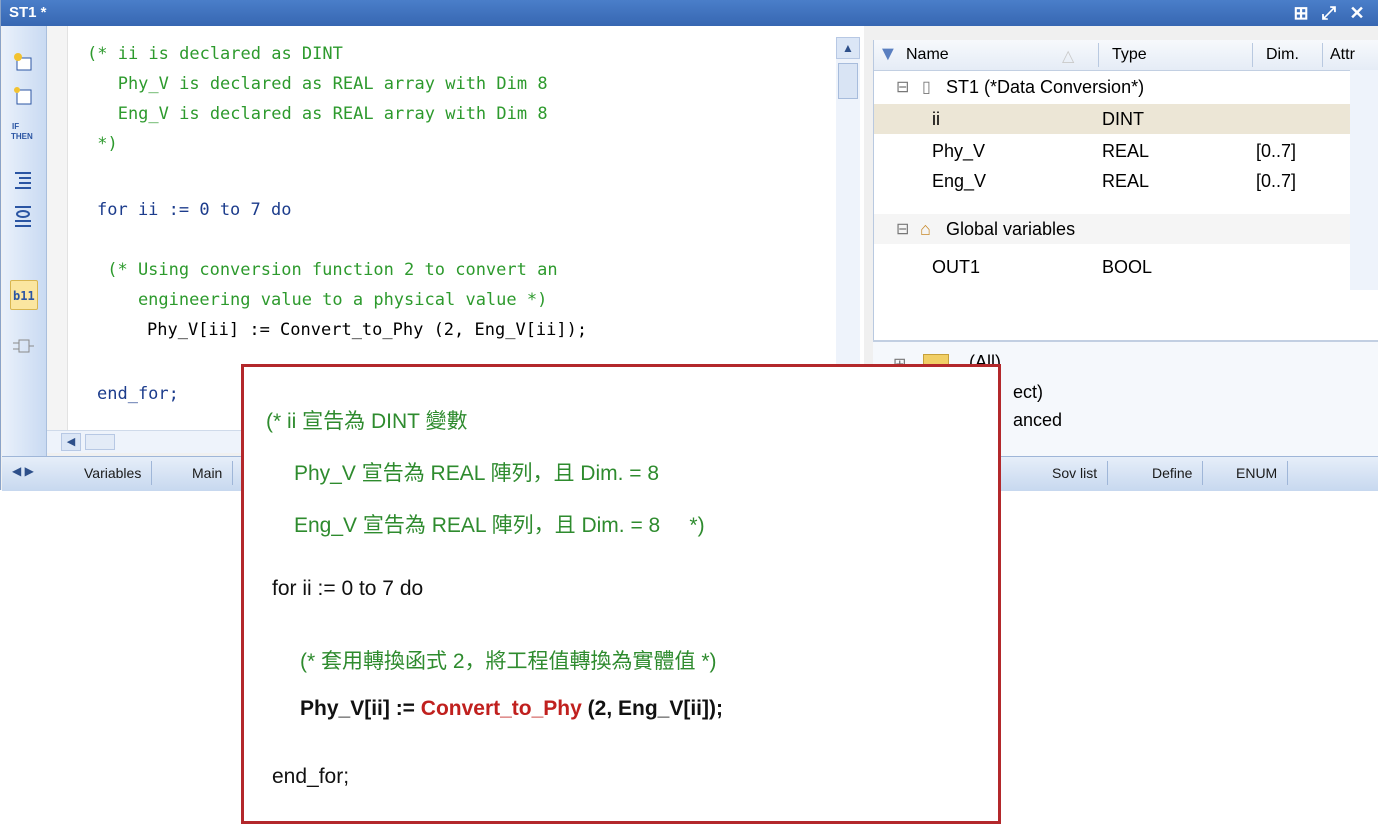  What do you see at coordinates (959, 151) in the screenshot?
I see `var-name: Phy_V` at bounding box center [959, 151].